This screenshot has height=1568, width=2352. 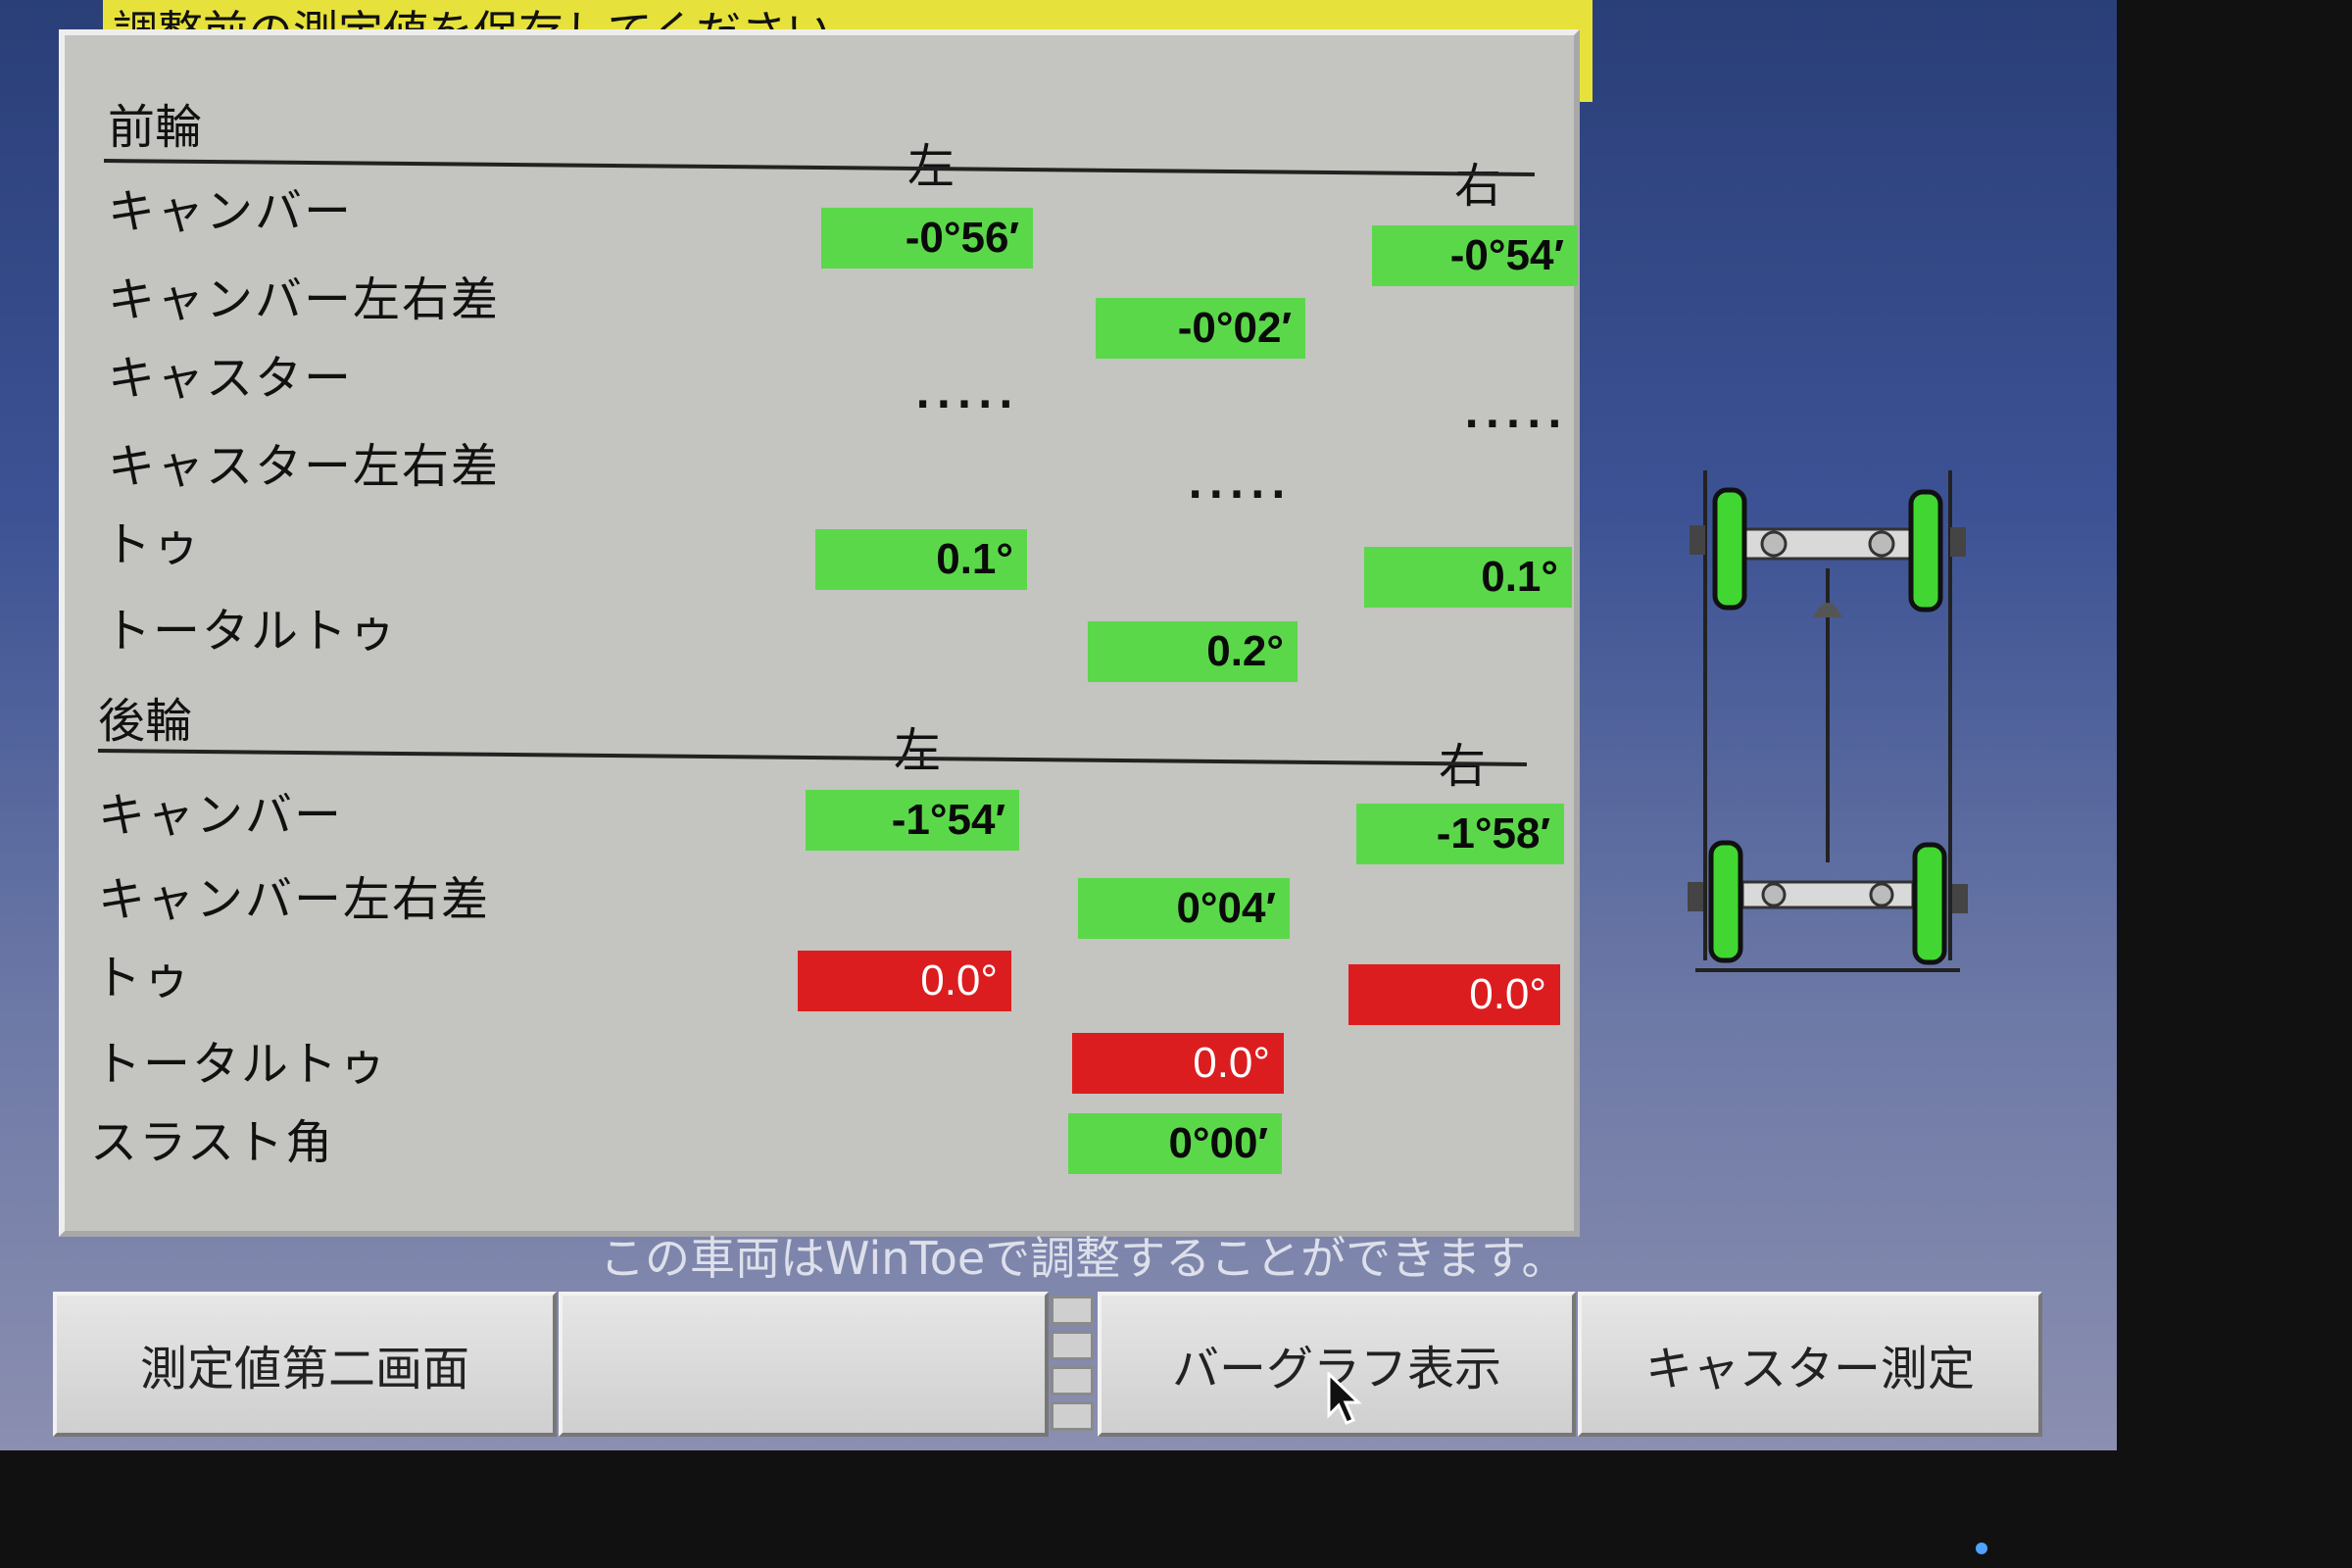 I want to click on front-toe-right-value: 0.1°, so click(x=1468, y=577).